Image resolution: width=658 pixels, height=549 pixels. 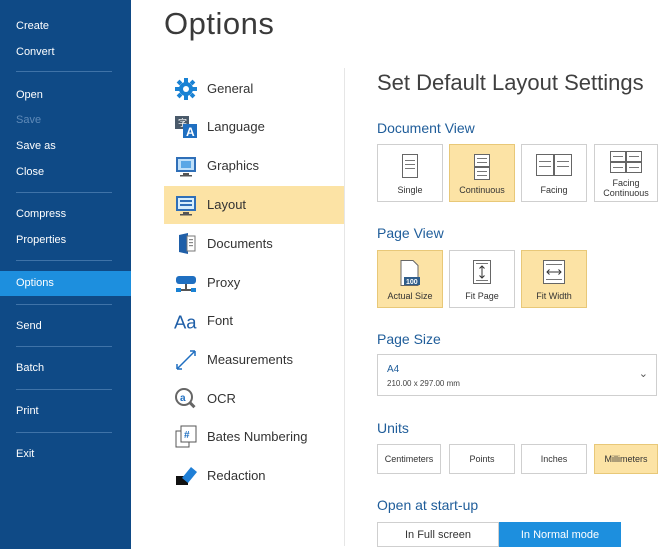 I want to click on network-icon, so click(x=186, y=283).